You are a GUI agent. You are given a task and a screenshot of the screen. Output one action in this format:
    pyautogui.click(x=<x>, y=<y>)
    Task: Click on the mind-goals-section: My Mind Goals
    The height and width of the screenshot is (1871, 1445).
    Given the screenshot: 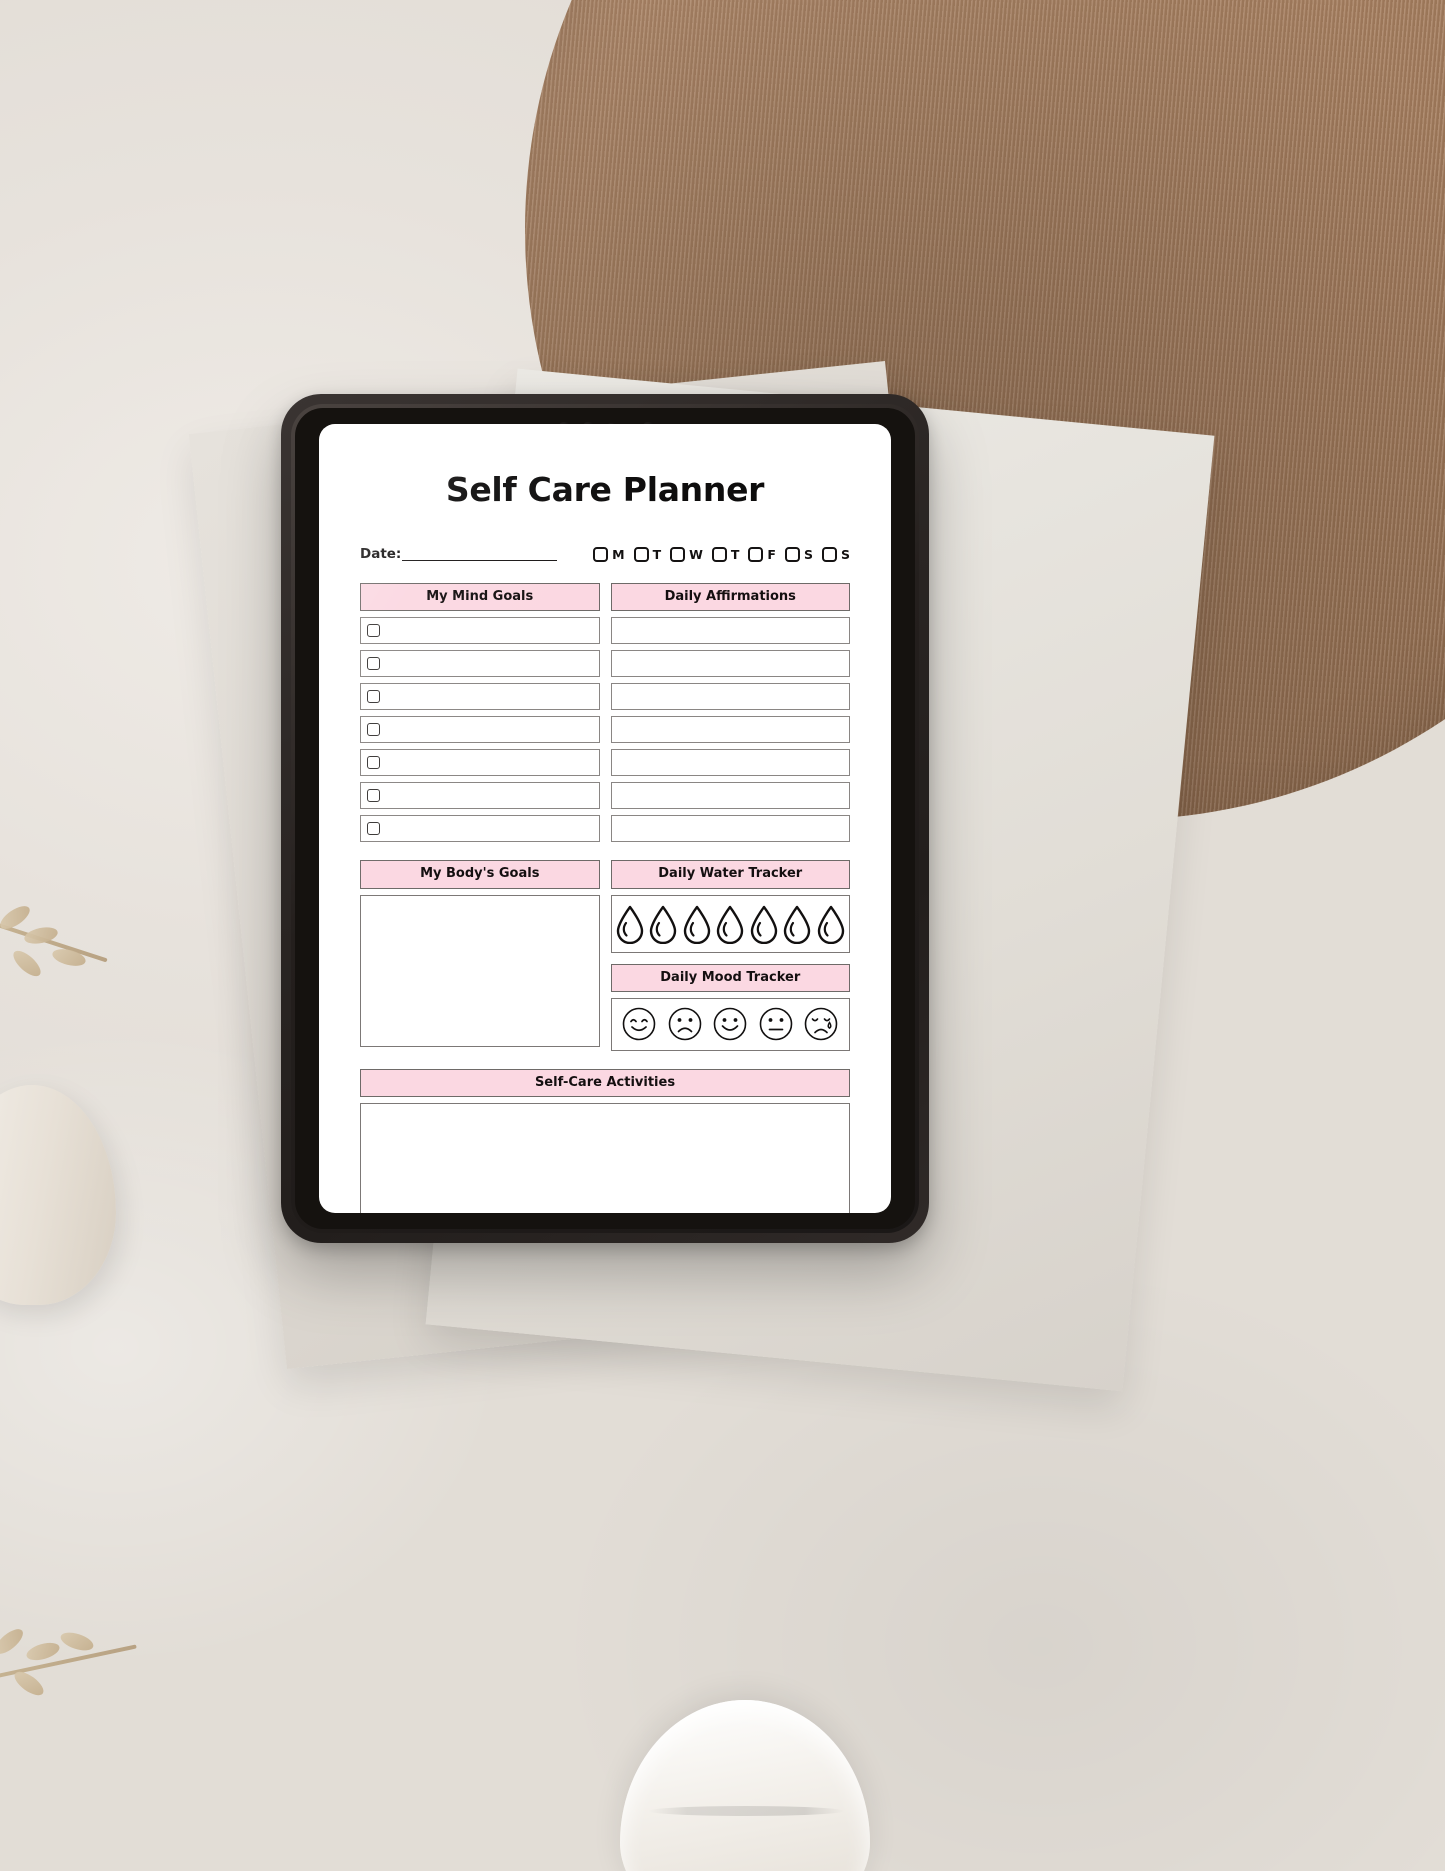 What is the action you would take?
    pyautogui.click(x=480, y=713)
    